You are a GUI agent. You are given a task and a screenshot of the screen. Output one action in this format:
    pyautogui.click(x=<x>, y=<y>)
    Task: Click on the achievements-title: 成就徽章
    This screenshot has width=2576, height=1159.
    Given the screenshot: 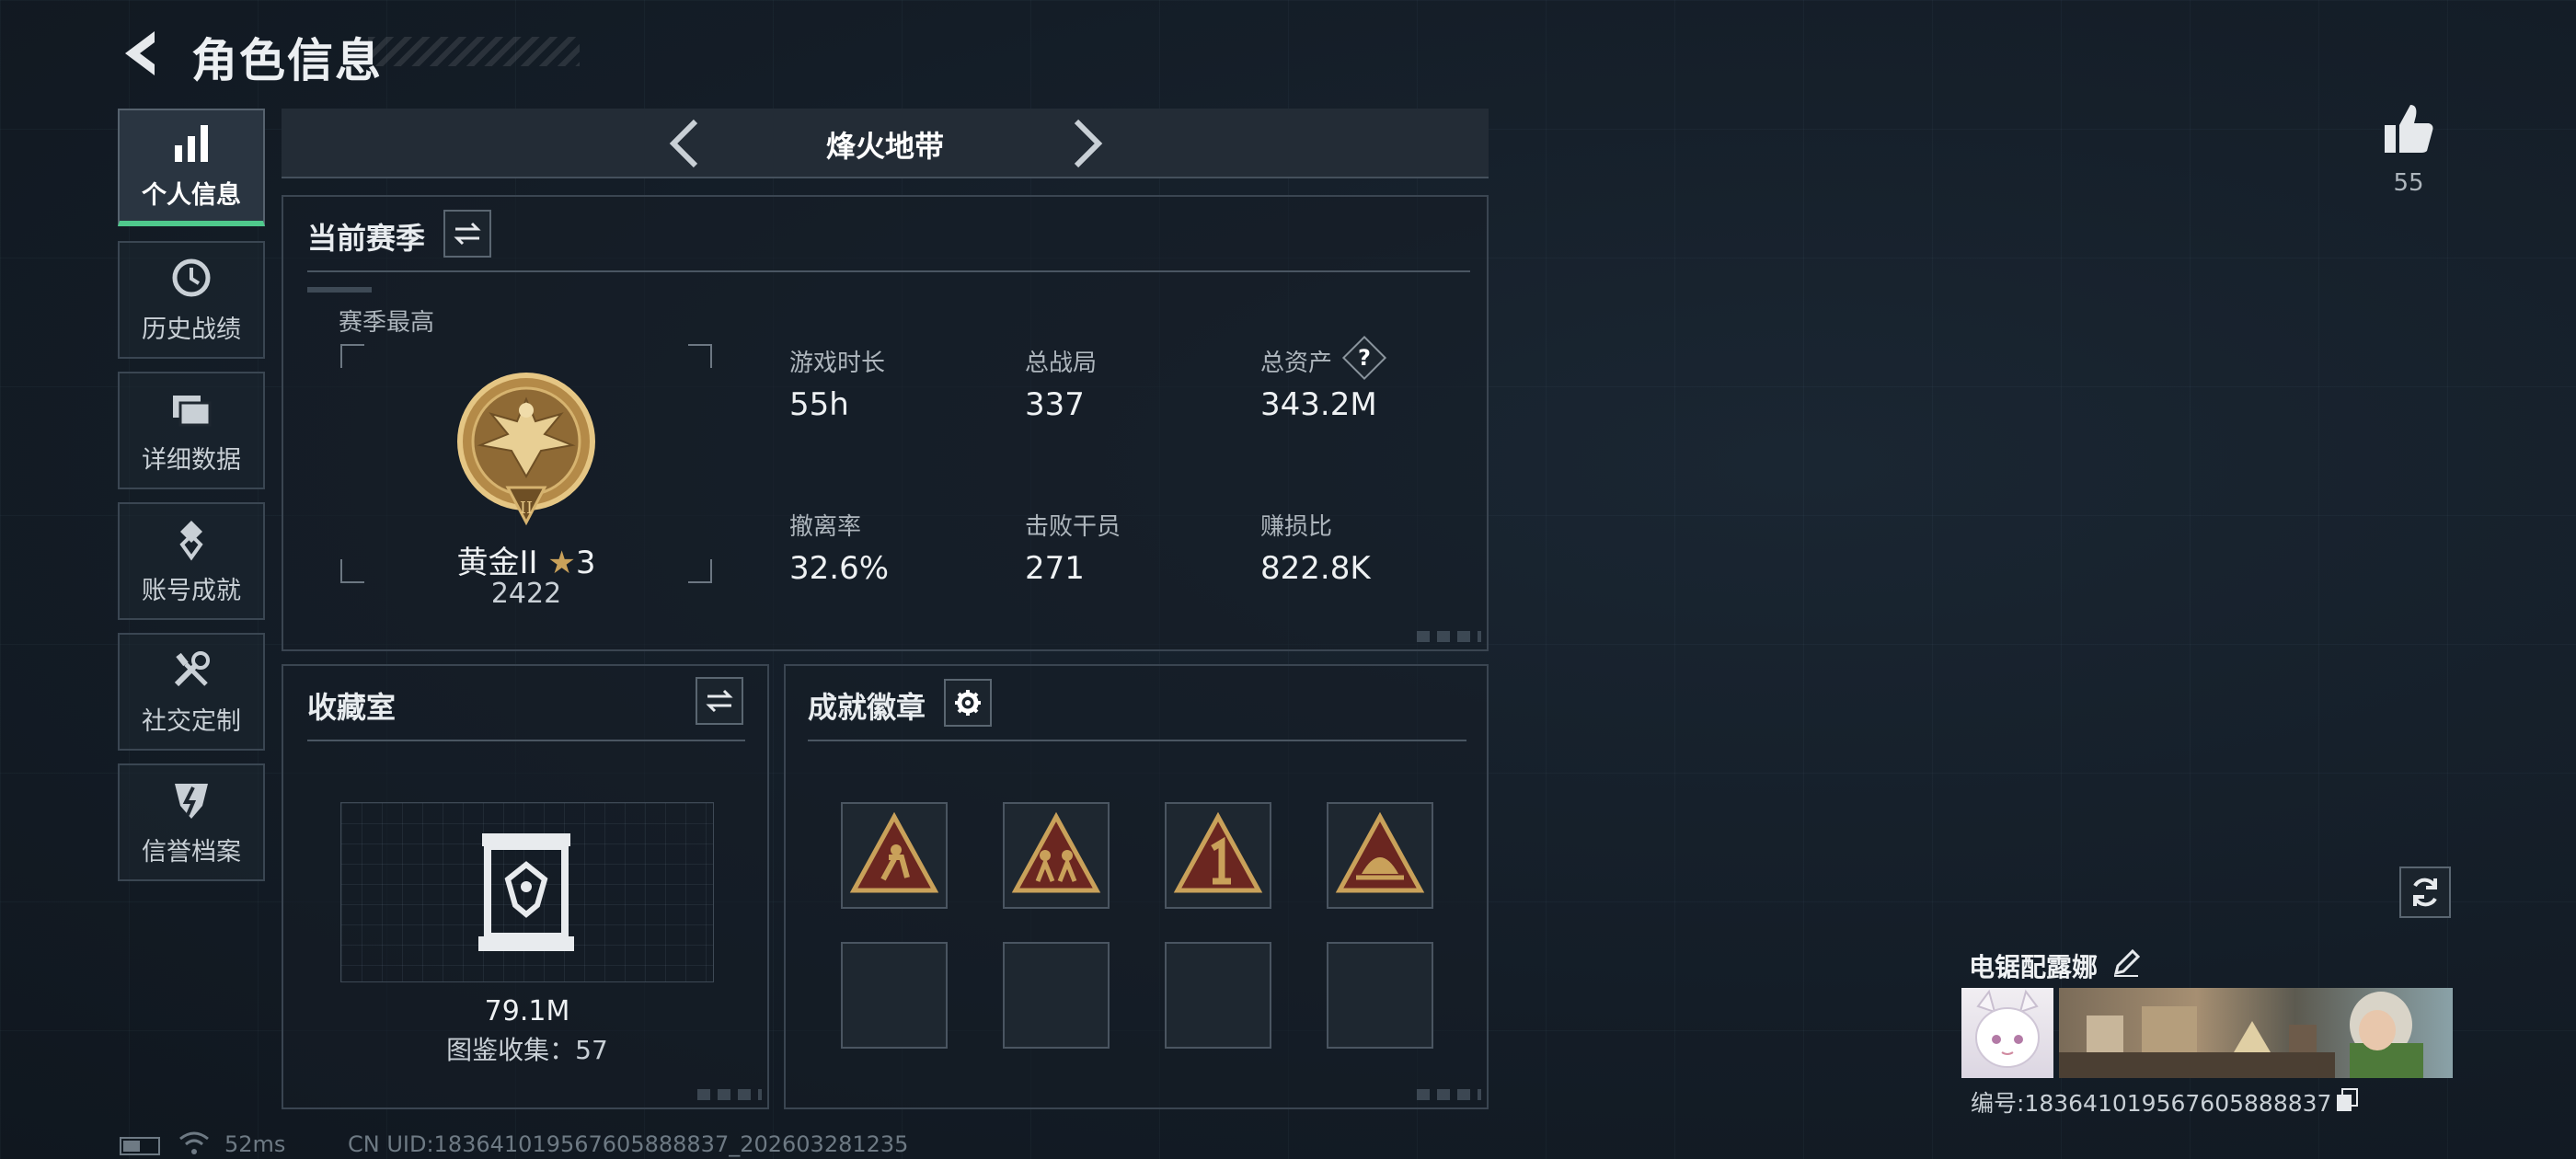 What is the action you would take?
    pyautogui.click(x=867, y=707)
    